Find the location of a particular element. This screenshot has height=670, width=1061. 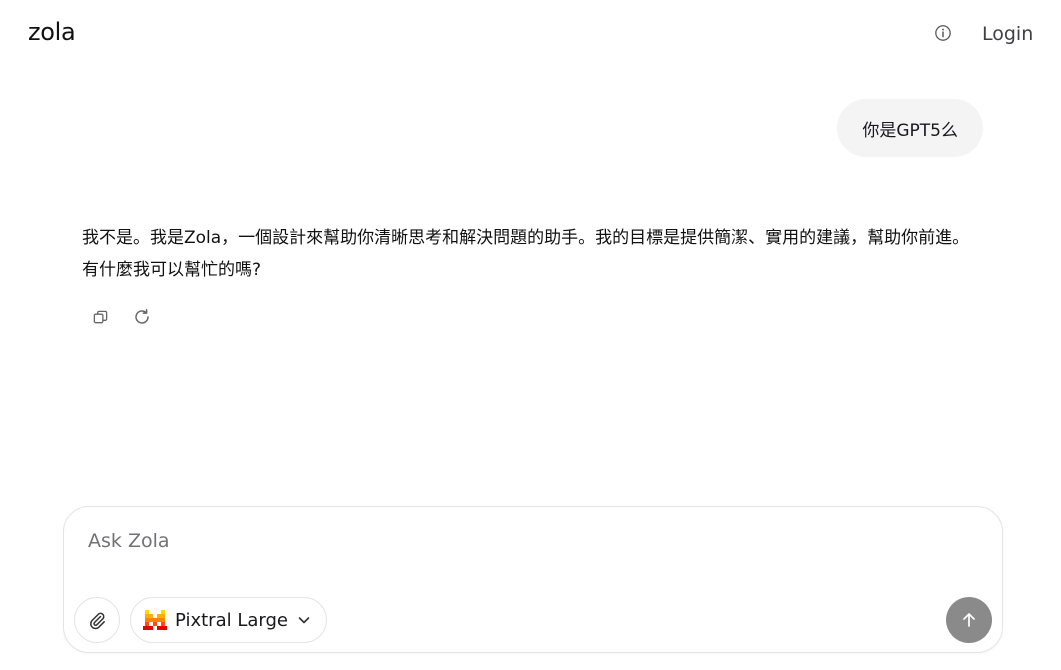

info-icon is located at coordinates (943, 33).